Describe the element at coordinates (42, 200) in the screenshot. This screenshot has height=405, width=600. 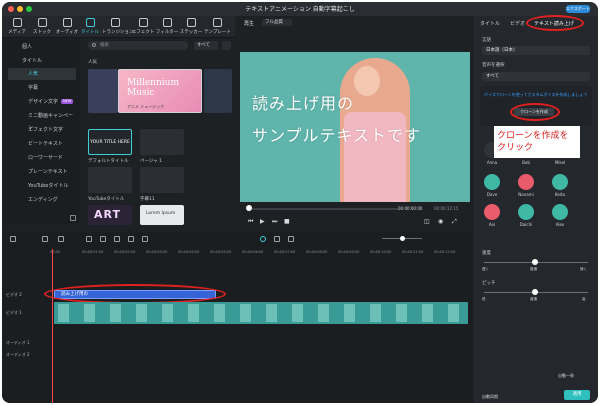
I see `sidebar-item-ending: エンディング` at that location.